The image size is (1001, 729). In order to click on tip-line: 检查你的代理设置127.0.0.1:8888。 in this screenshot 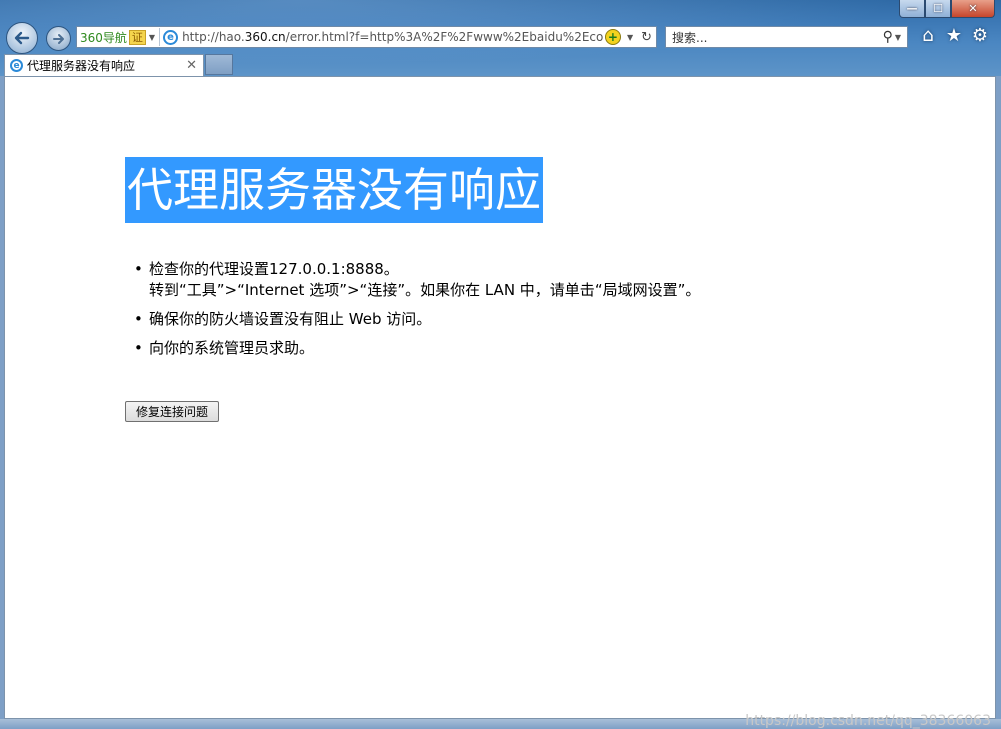, I will do `click(274, 269)`.